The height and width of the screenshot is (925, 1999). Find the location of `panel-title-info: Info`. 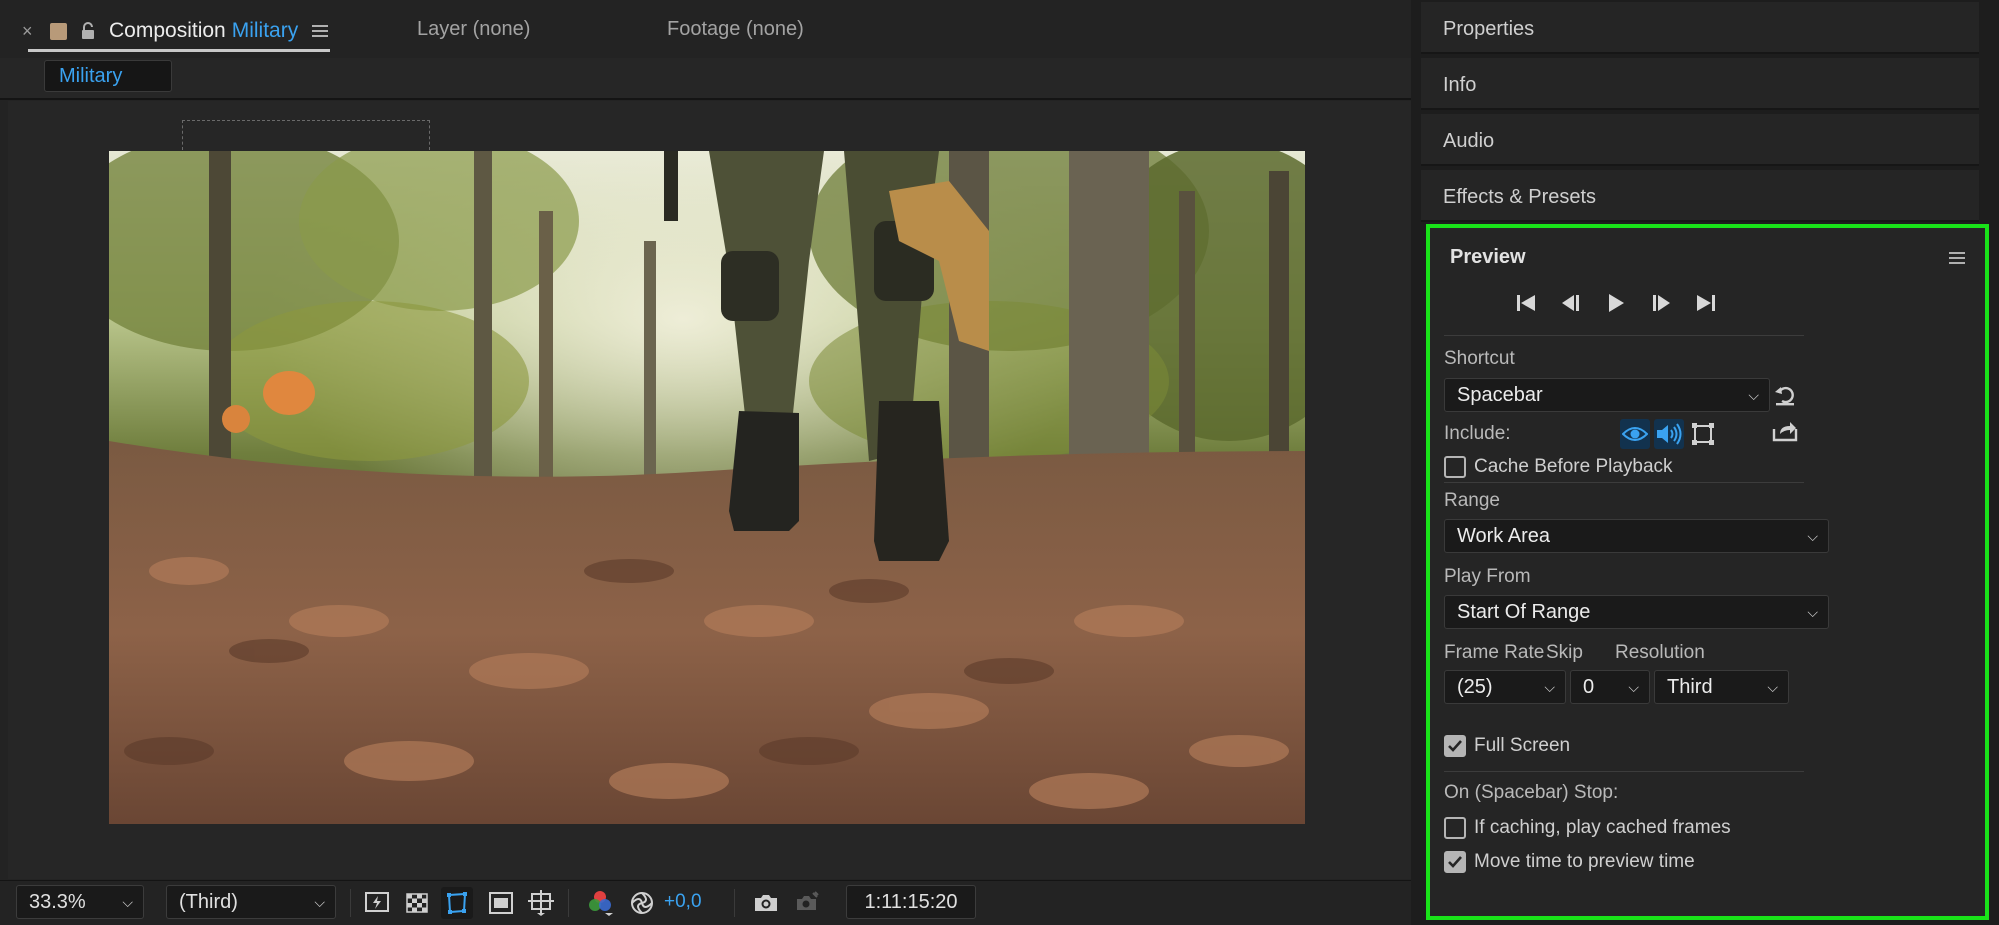

panel-title-info: Info is located at coordinates (1460, 85).